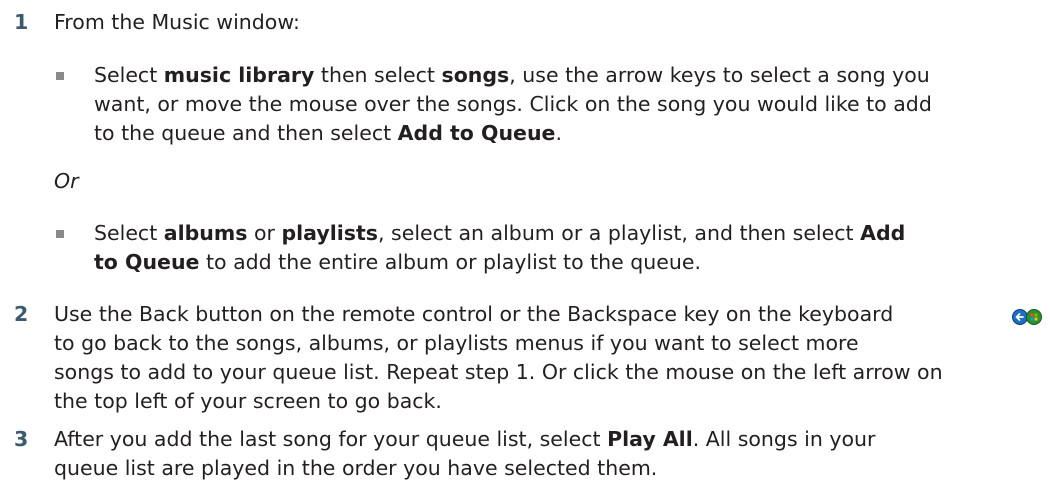 Image resolution: width=1050 pixels, height=485 pixels. What do you see at coordinates (883, 233) in the screenshot?
I see `ui-term-add: Add` at bounding box center [883, 233].